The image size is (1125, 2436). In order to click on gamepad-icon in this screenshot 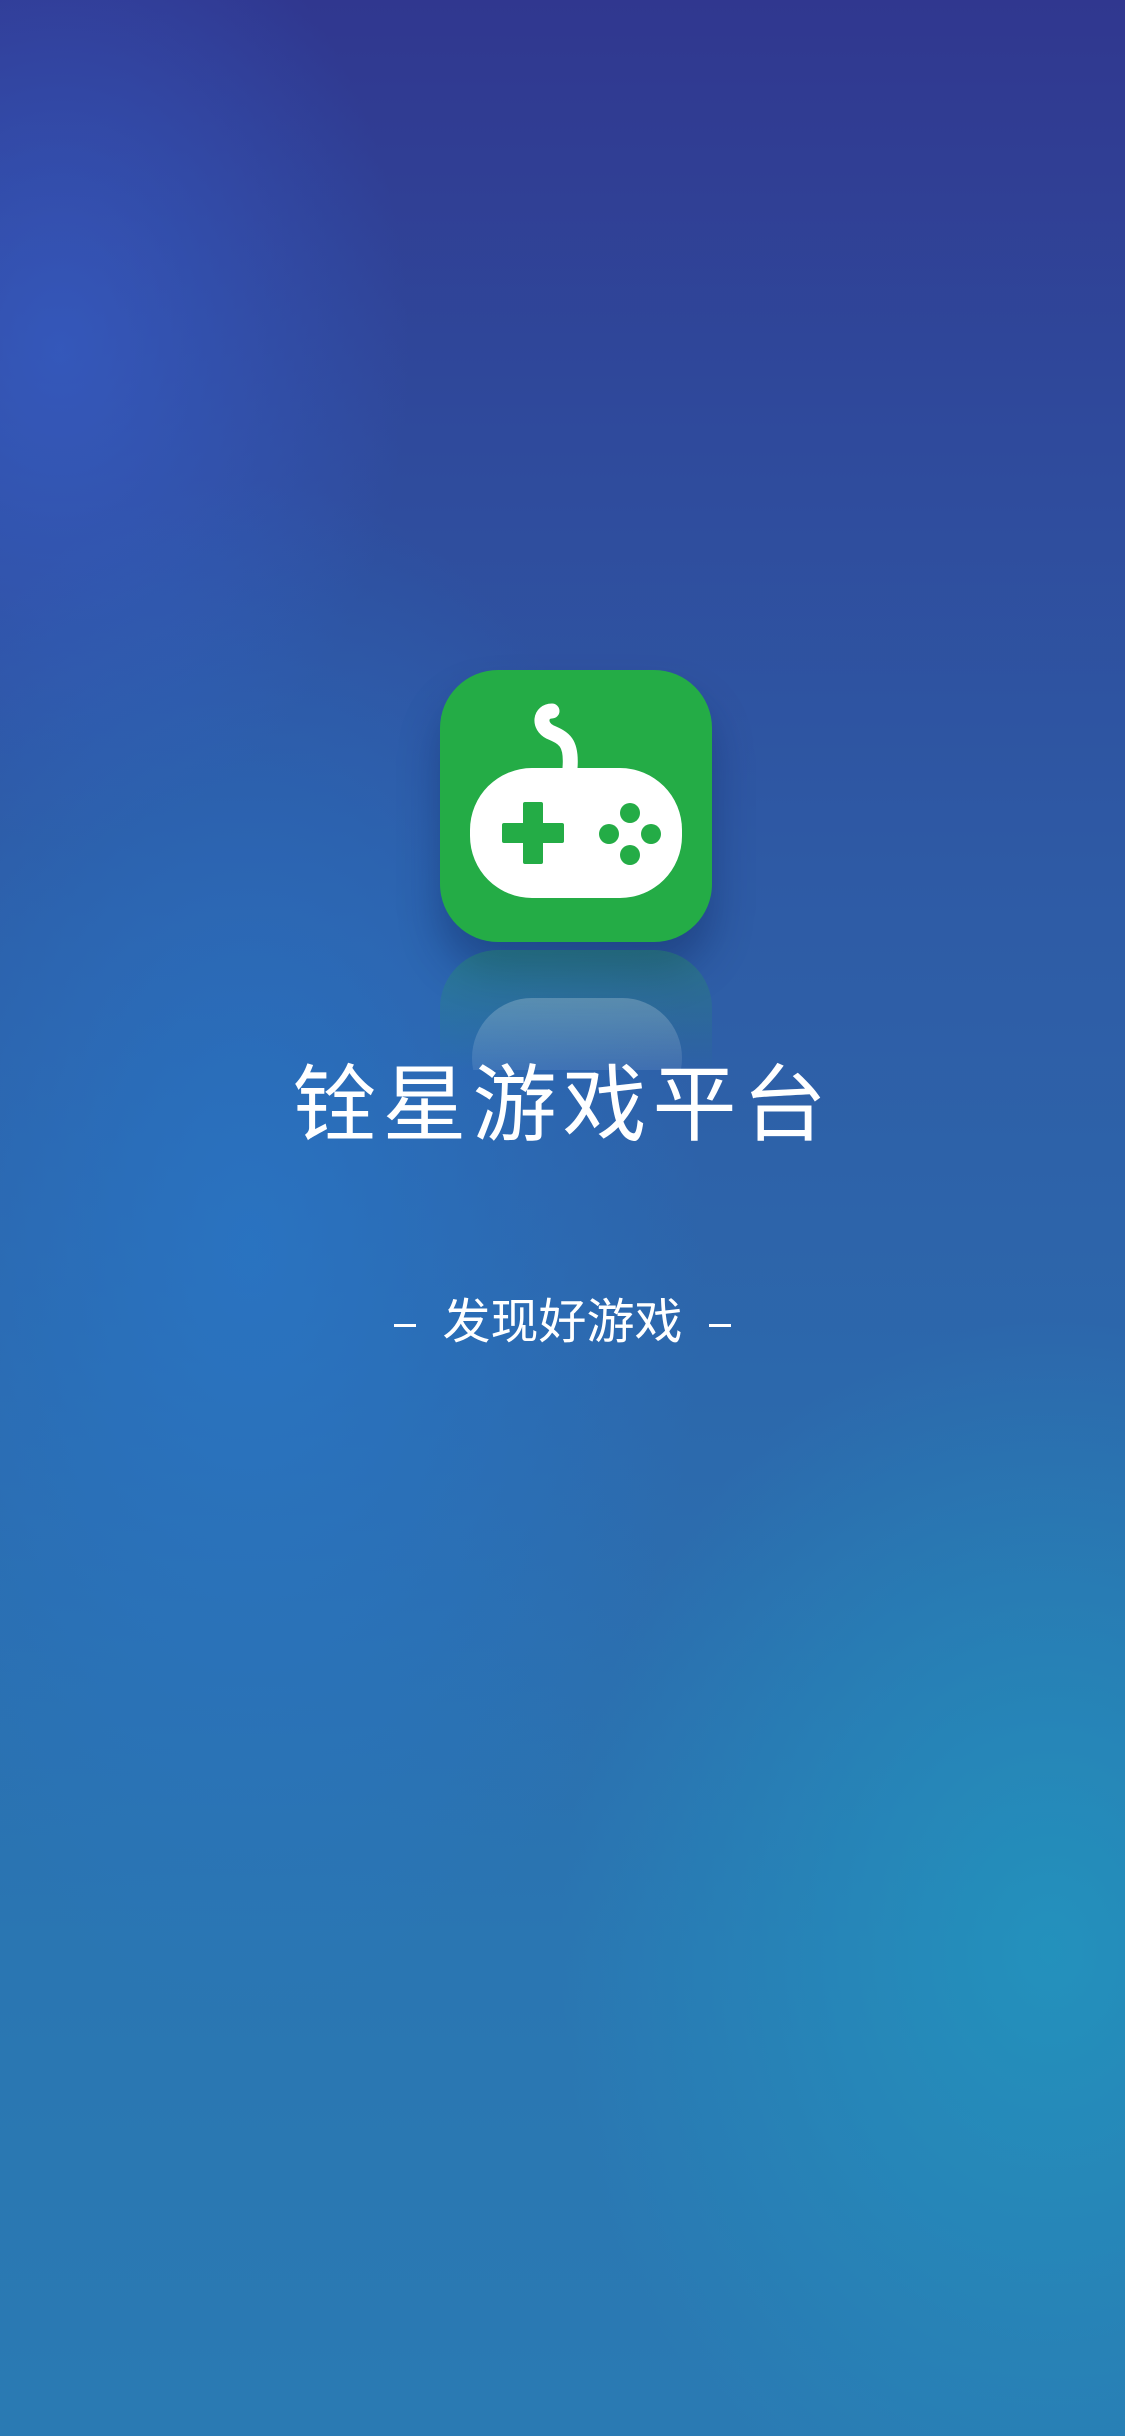, I will do `click(576, 800)`.